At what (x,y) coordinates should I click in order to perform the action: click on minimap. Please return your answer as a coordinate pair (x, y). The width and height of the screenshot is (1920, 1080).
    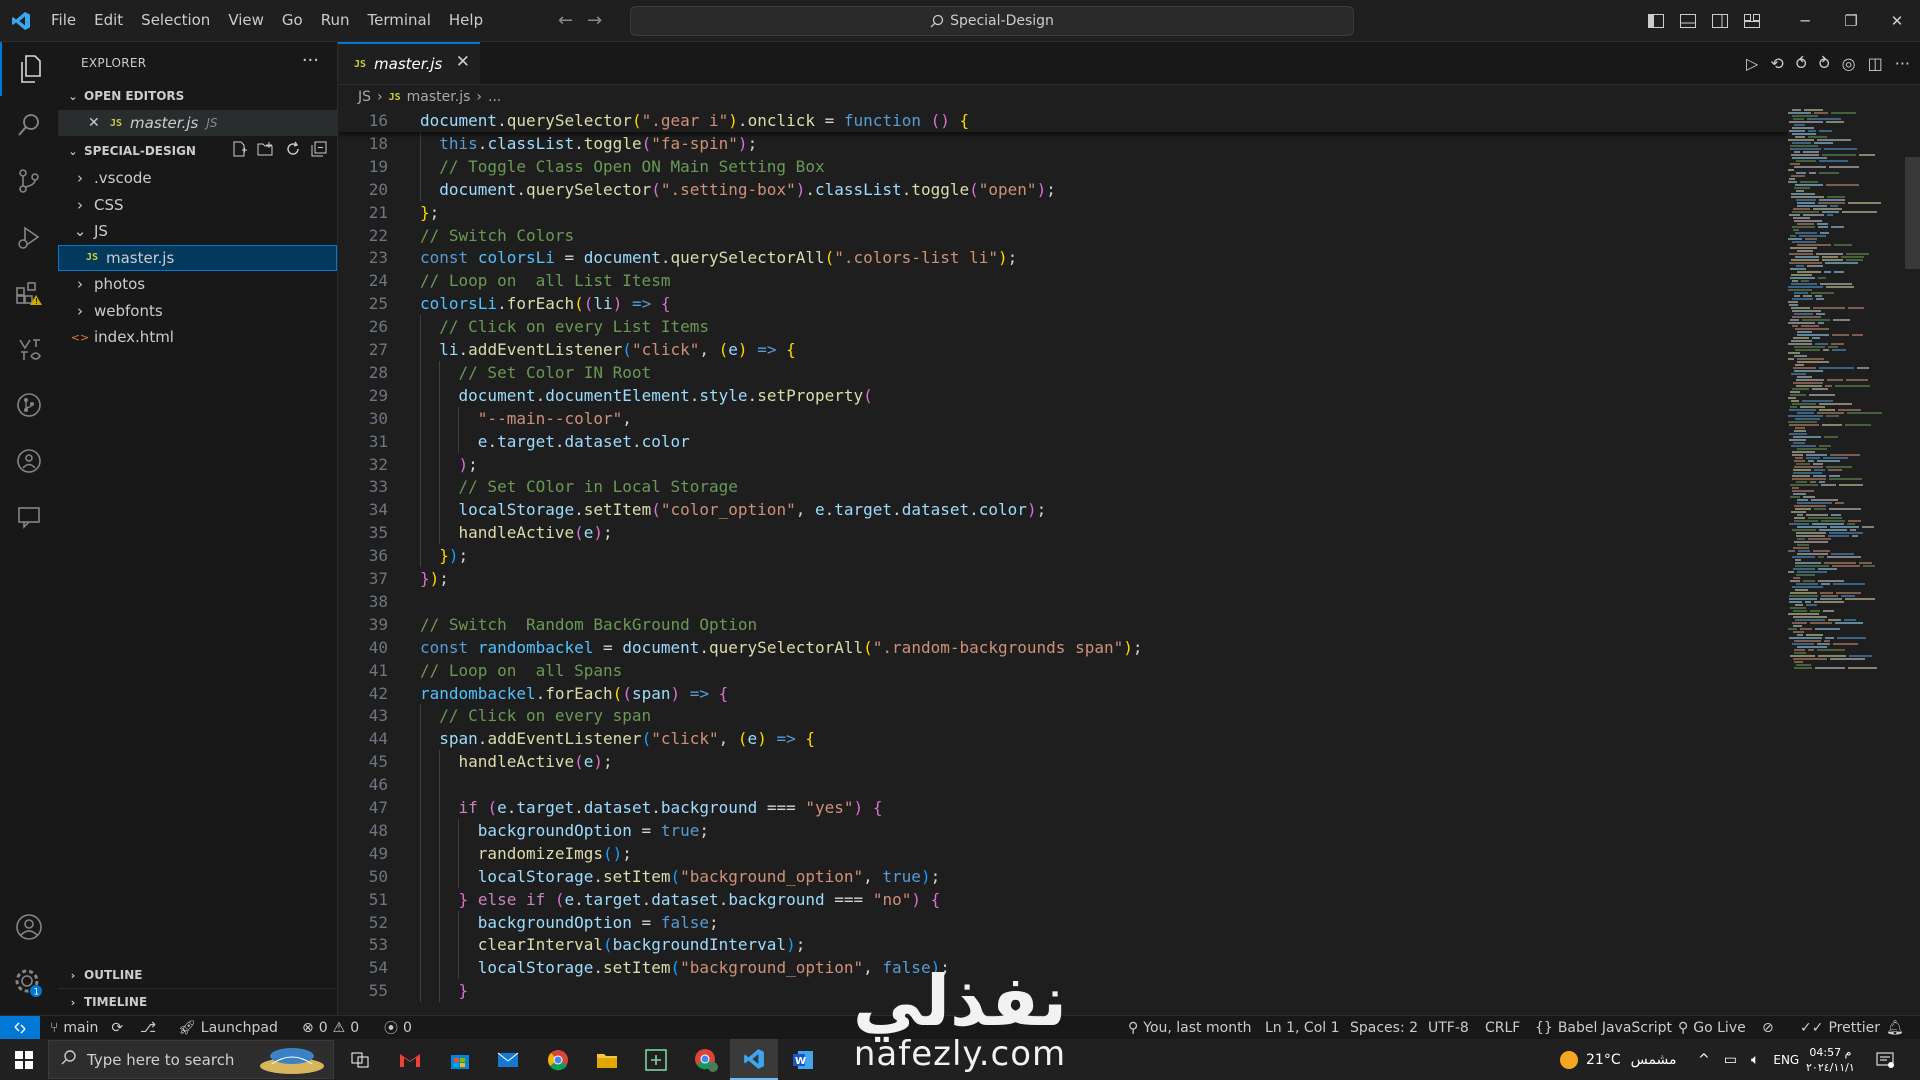
    Looking at the image, I should click on (1848, 562).